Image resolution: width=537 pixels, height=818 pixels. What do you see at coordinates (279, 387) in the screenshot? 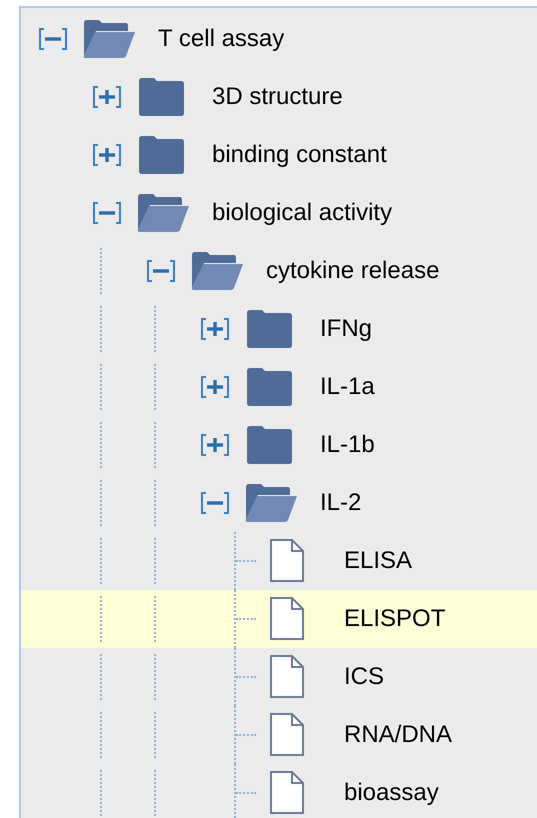
I see `tree-row: IL-1a` at bounding box center [279, 387].